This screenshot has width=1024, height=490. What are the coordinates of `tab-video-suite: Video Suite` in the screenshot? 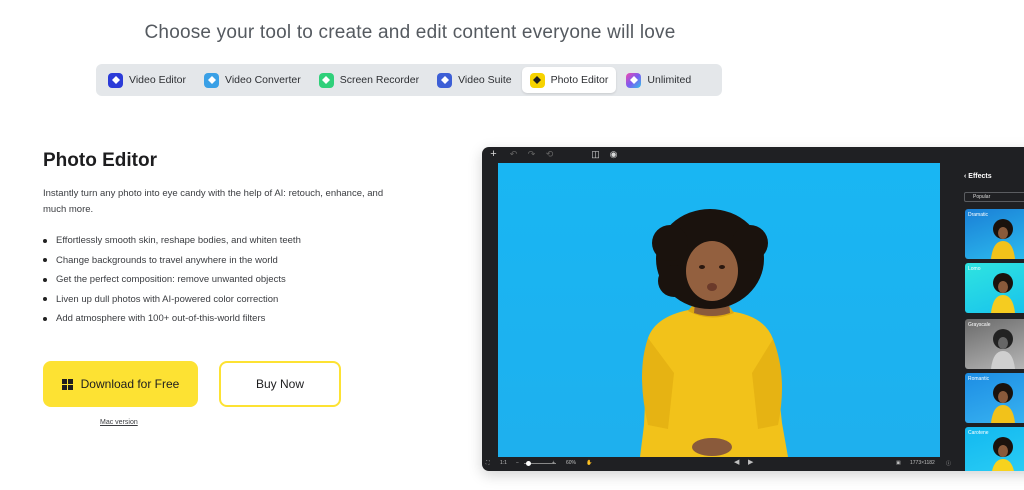 It's located at (474, 80).